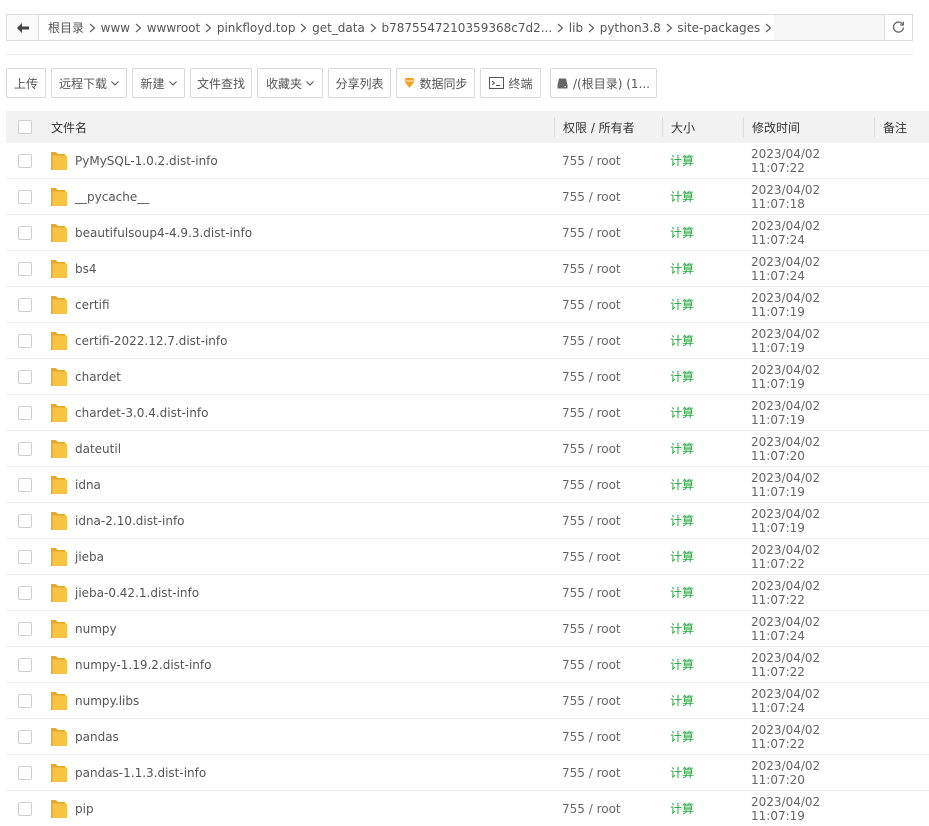 Image resolution: width=929 pixels, height=826 pixels. What do you see at coordinates (467, 377) in the screenshot?
I see `table-row: chardet 755 / root 计算 2023/04/02 11:07:19` at bounding box center [467, 377].